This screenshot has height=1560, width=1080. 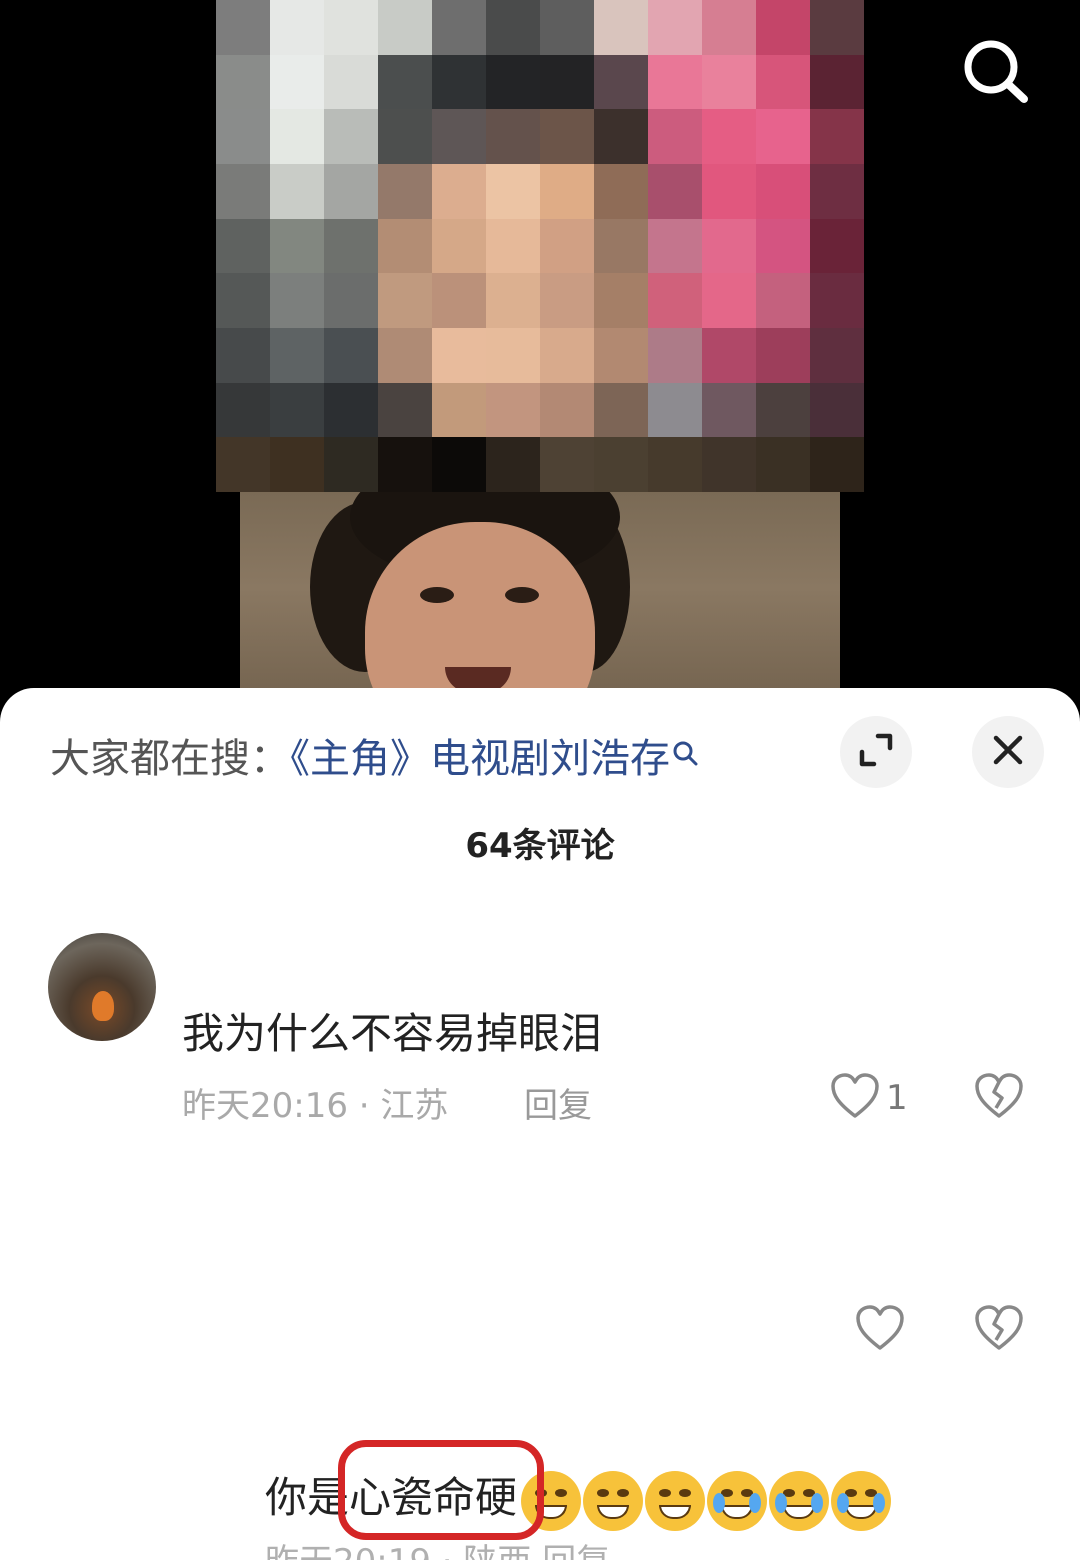 I want to click on expand-icon, so click(x=876, y=752).